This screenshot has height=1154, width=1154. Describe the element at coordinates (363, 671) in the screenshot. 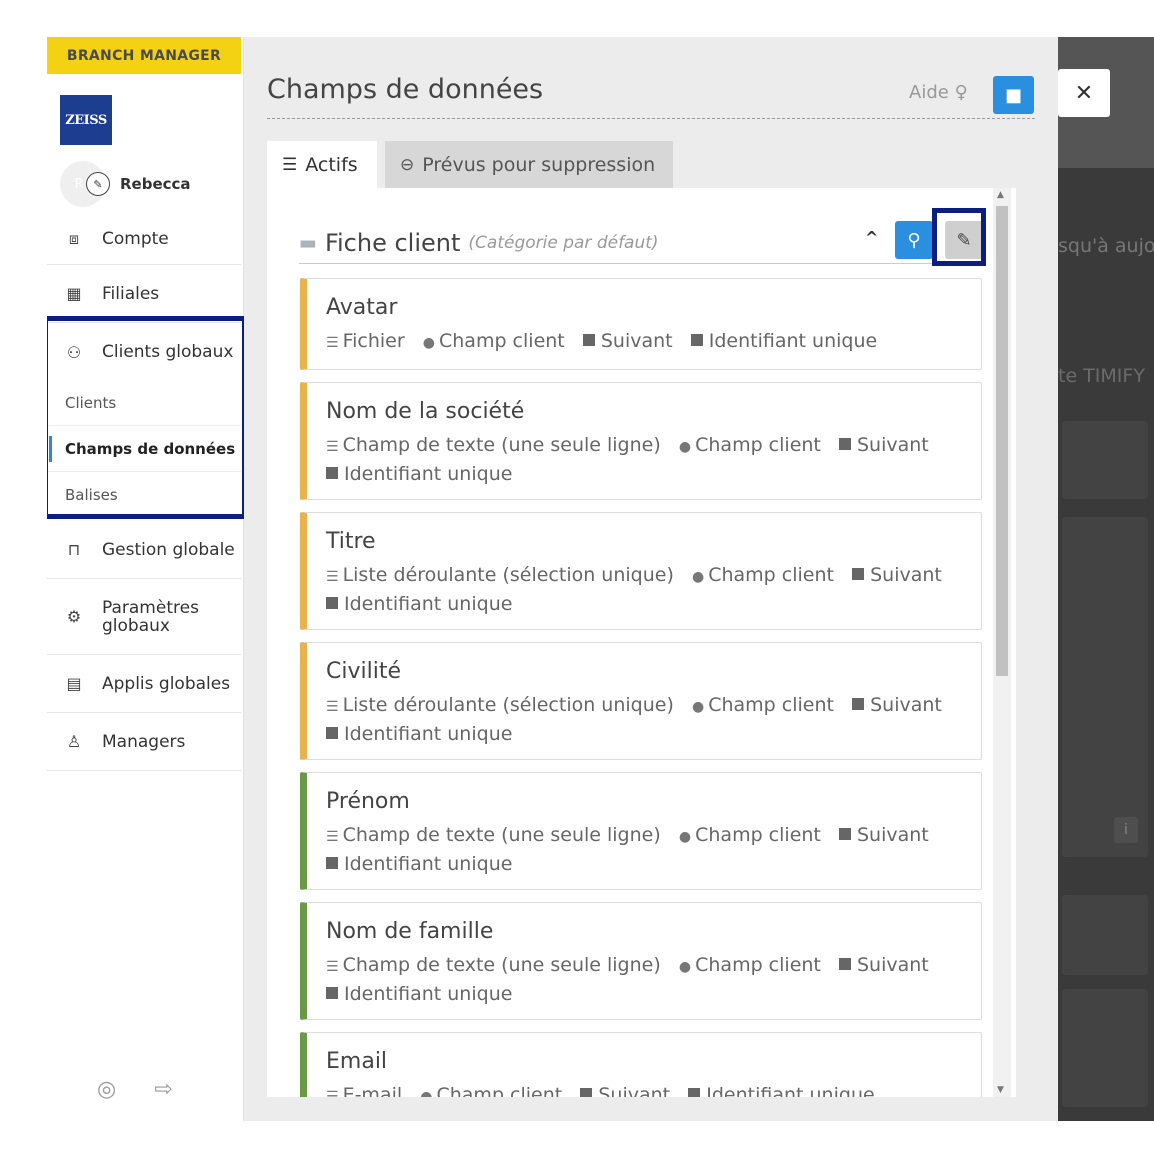

I see `field-title: Civilité` at that location.